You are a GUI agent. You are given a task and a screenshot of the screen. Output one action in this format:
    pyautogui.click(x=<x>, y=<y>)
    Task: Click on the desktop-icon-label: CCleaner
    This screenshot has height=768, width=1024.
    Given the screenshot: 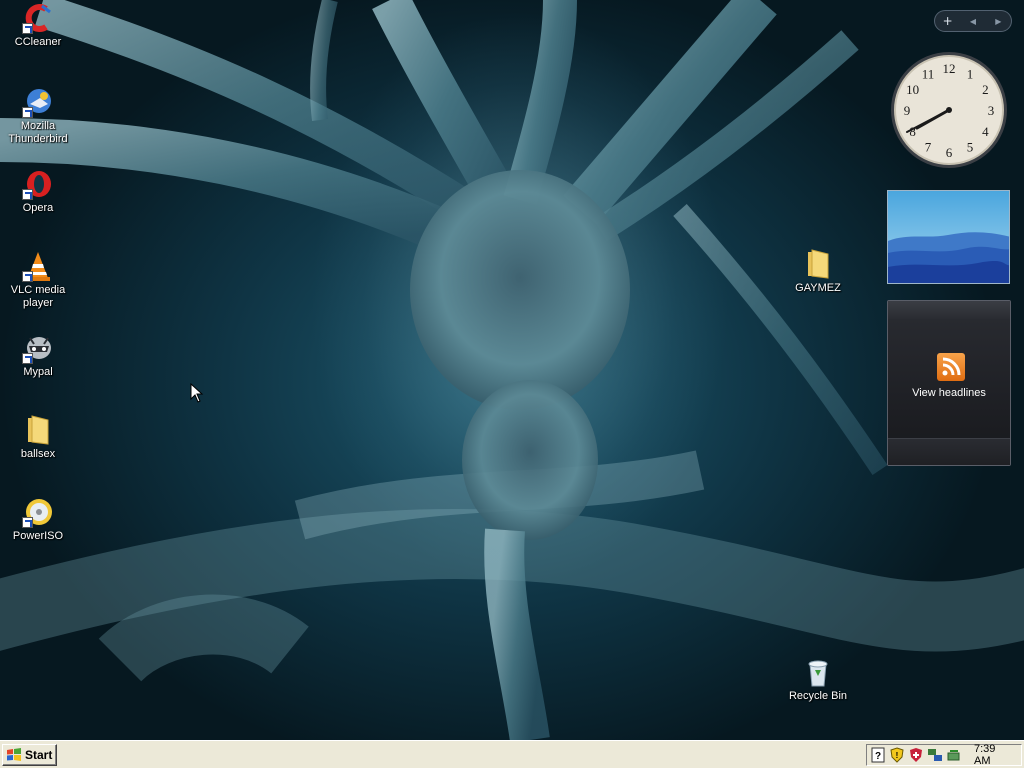 What is the action you would take?
    pyautogui.click(x=38, y=42)
    